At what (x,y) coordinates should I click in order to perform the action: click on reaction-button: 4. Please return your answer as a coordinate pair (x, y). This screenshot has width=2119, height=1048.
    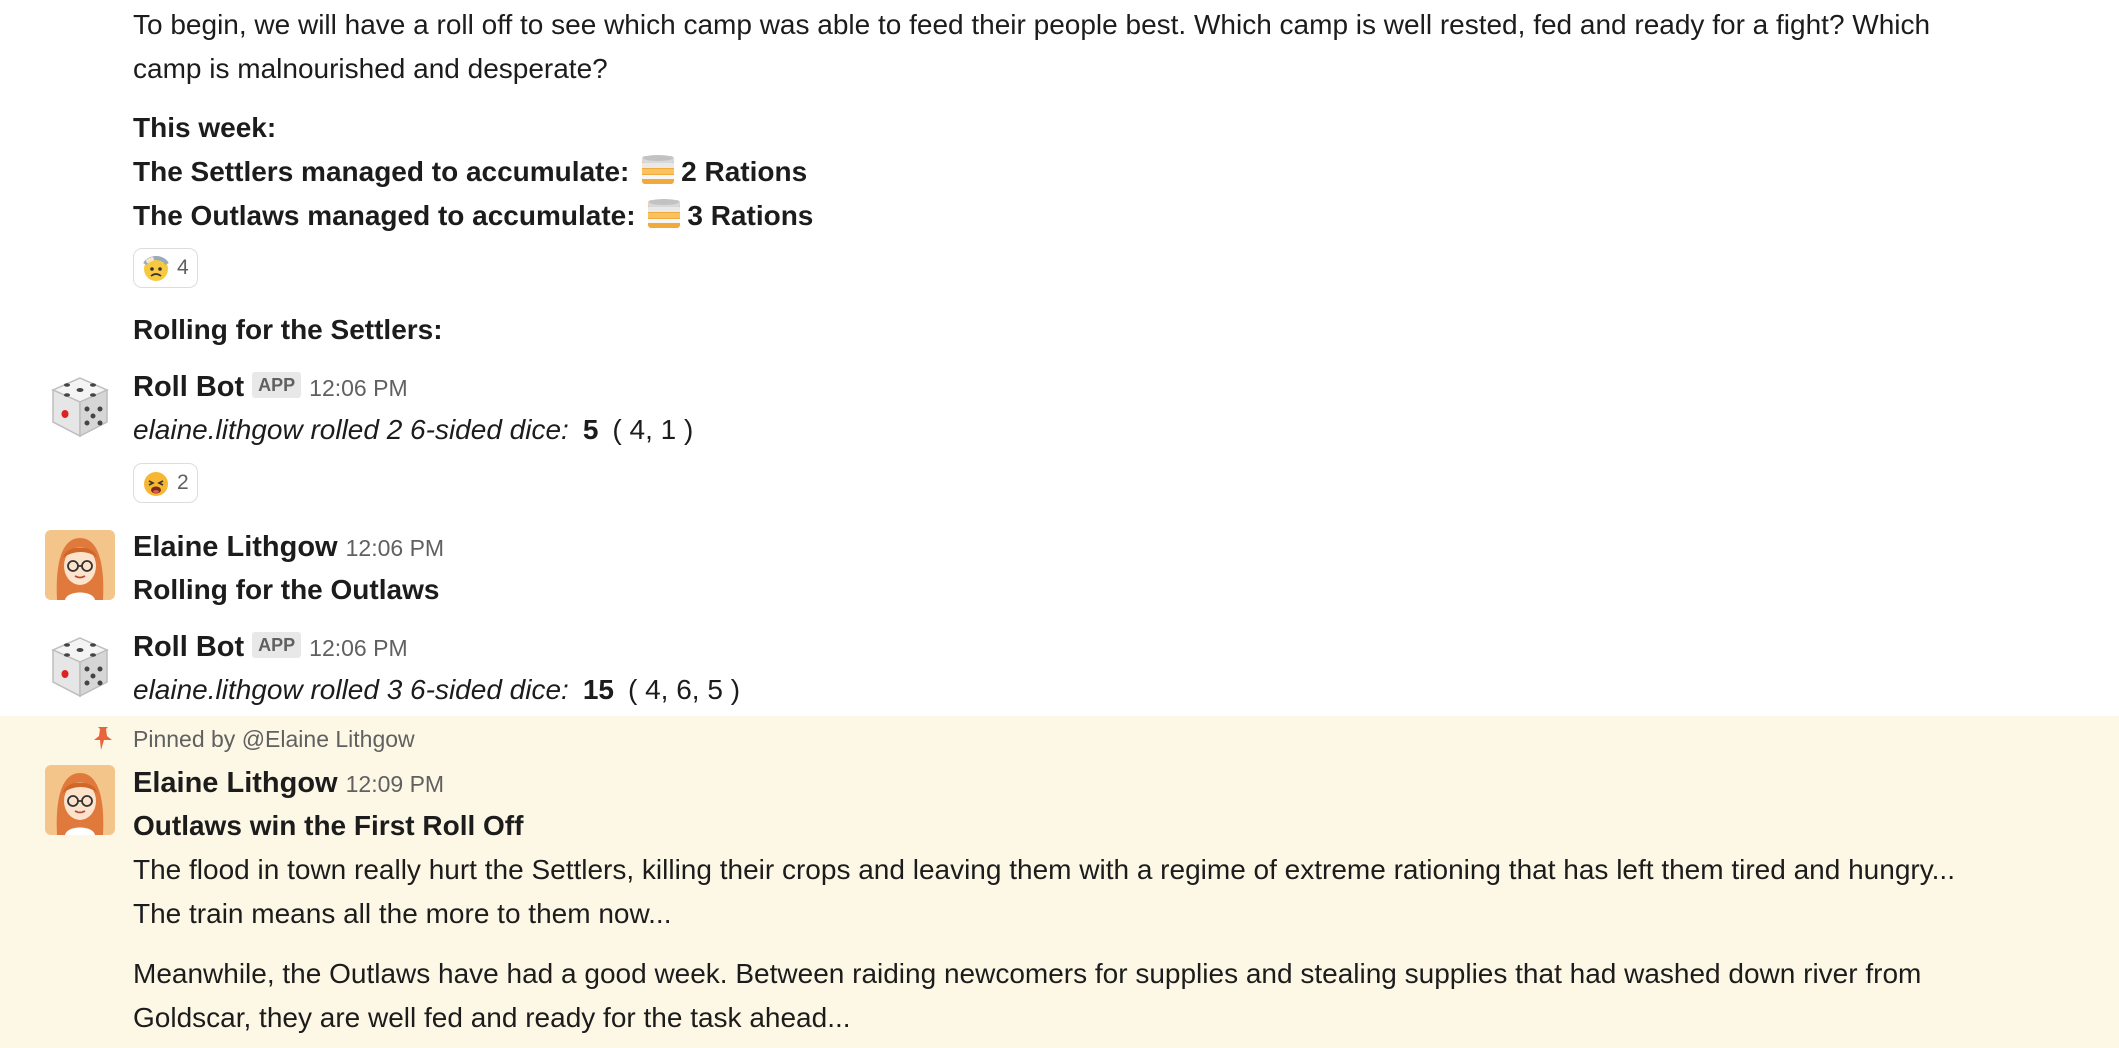
    Looking at the image, I should click on (165, 268).